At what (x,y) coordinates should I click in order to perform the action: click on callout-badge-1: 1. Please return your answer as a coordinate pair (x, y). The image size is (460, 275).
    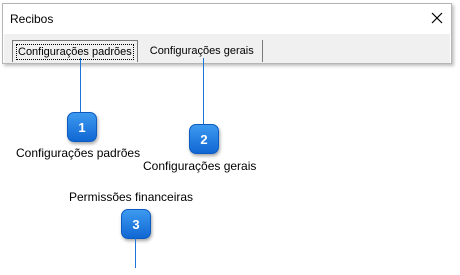
    Looking at the image, I should click on (82, 127).